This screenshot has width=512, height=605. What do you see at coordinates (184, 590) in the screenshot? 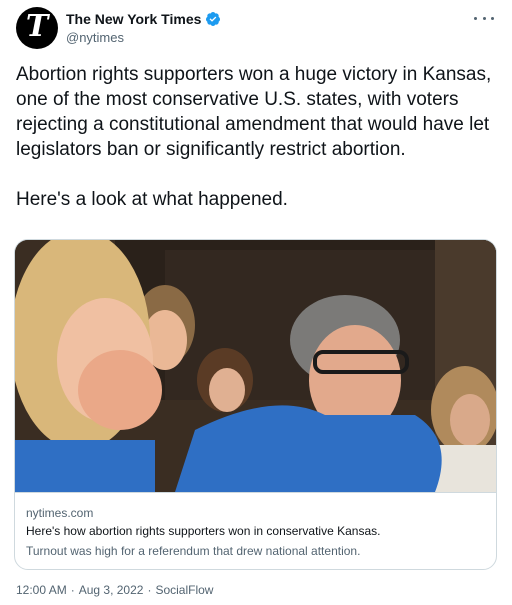
I see `tweet-source: SocialFlow` at bounding box center [184, 590].